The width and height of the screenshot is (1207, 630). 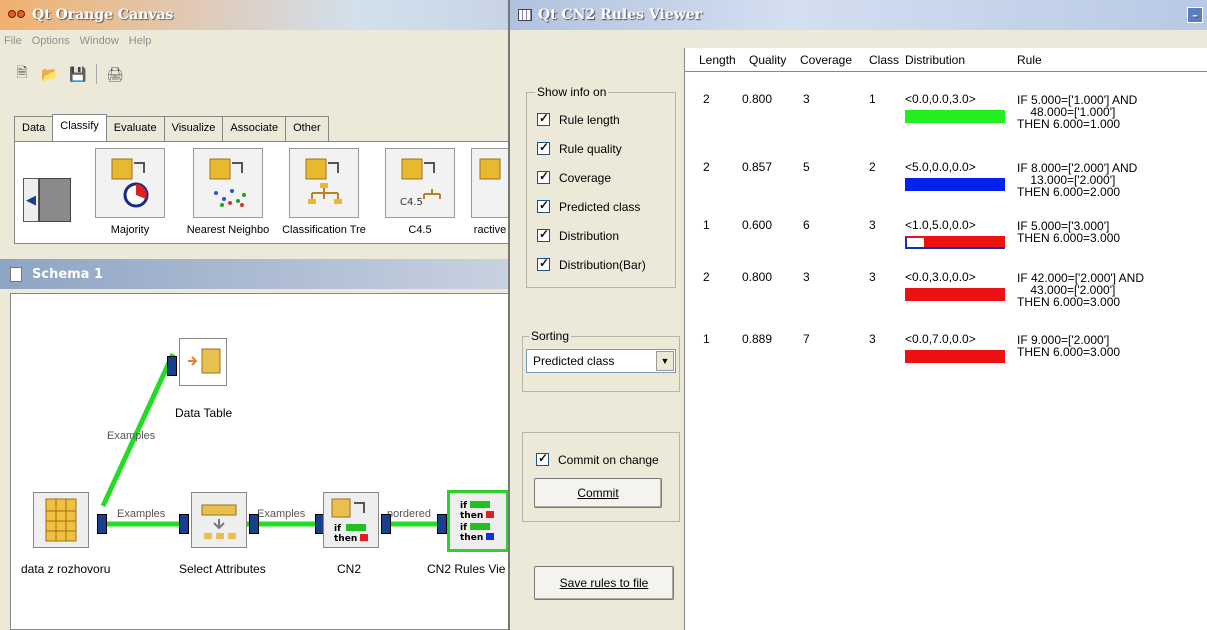 I want to click on tab-visualize: Visualize, so click(x=193, y=129).